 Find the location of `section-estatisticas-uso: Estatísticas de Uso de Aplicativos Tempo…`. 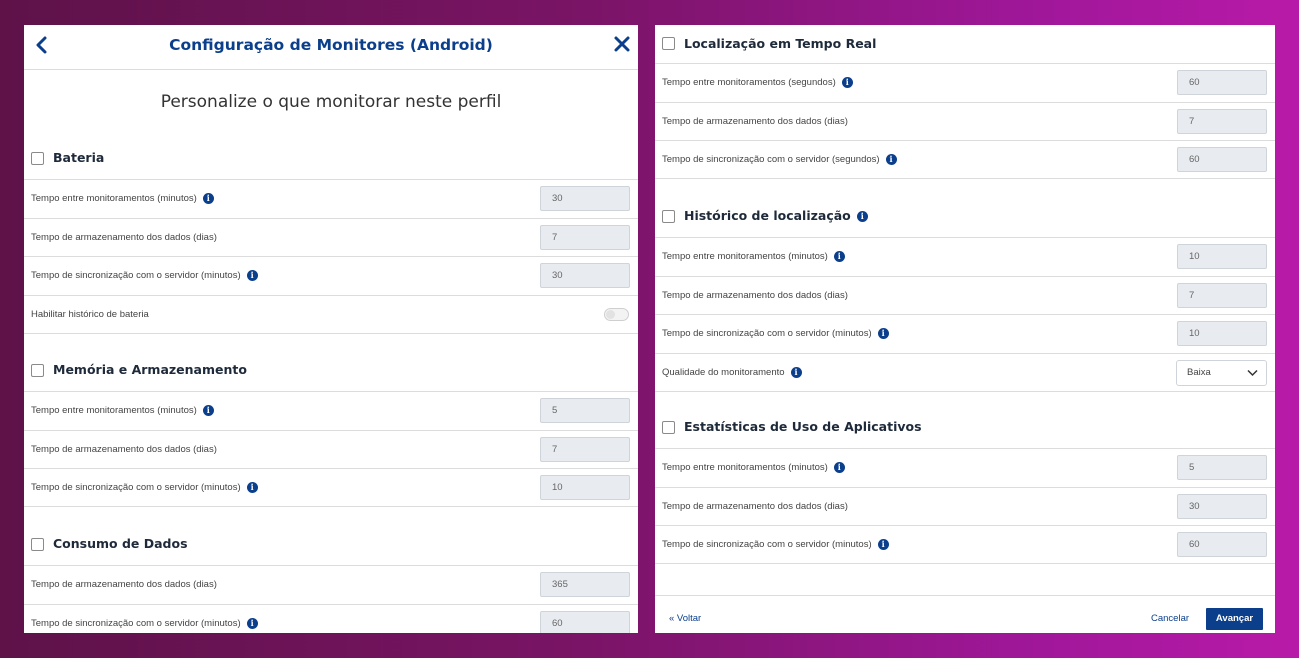

section-estatisticas-uso: Estatísticas de Uso de Aplicativos Tempo… is located at coordinates (965, 486).